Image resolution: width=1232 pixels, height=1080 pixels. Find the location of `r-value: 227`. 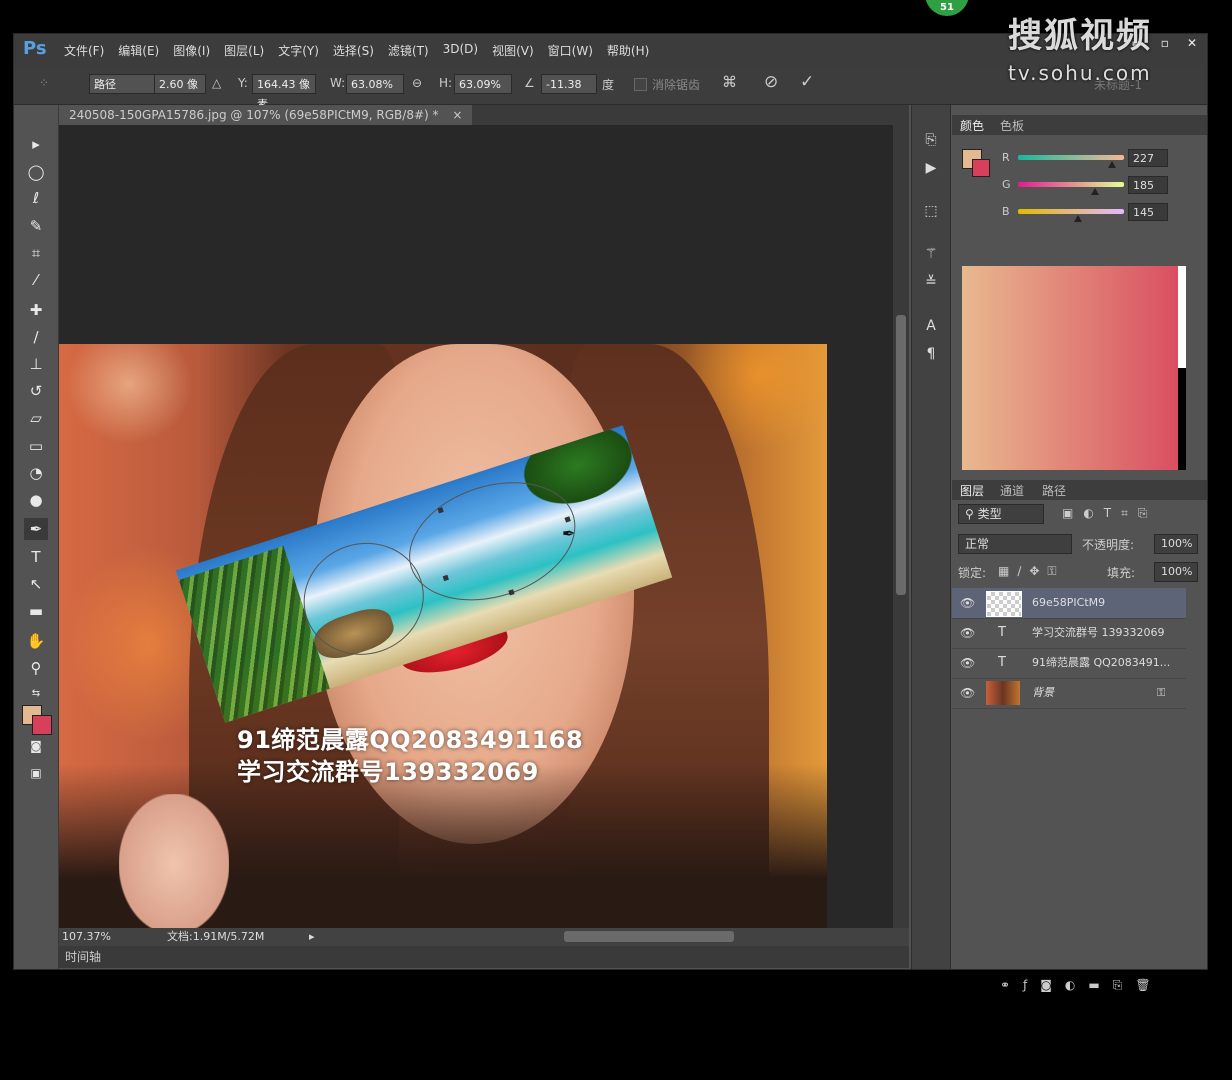

r-value: 227 is located at coordinates (1148, 158).